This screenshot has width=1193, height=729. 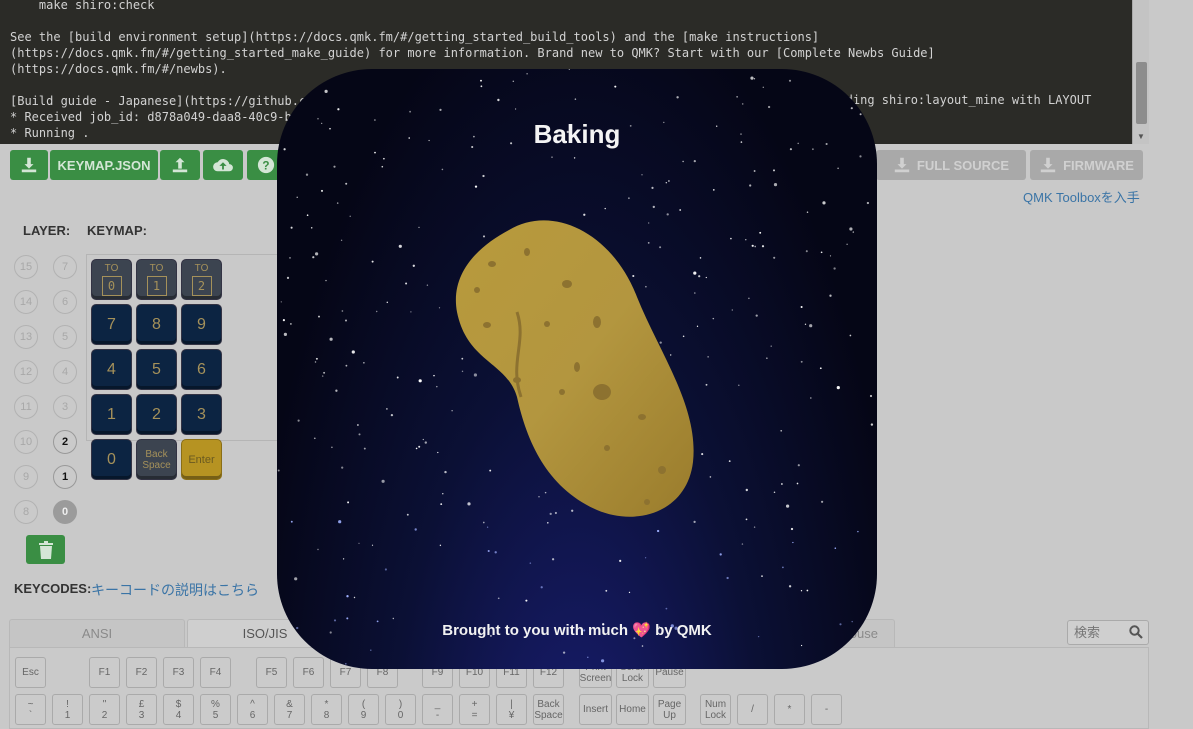 What do you see at coordinates (201, 369) in the screenshot?
I see `keymap-key-6: 6` at bounding box center [201, 369].